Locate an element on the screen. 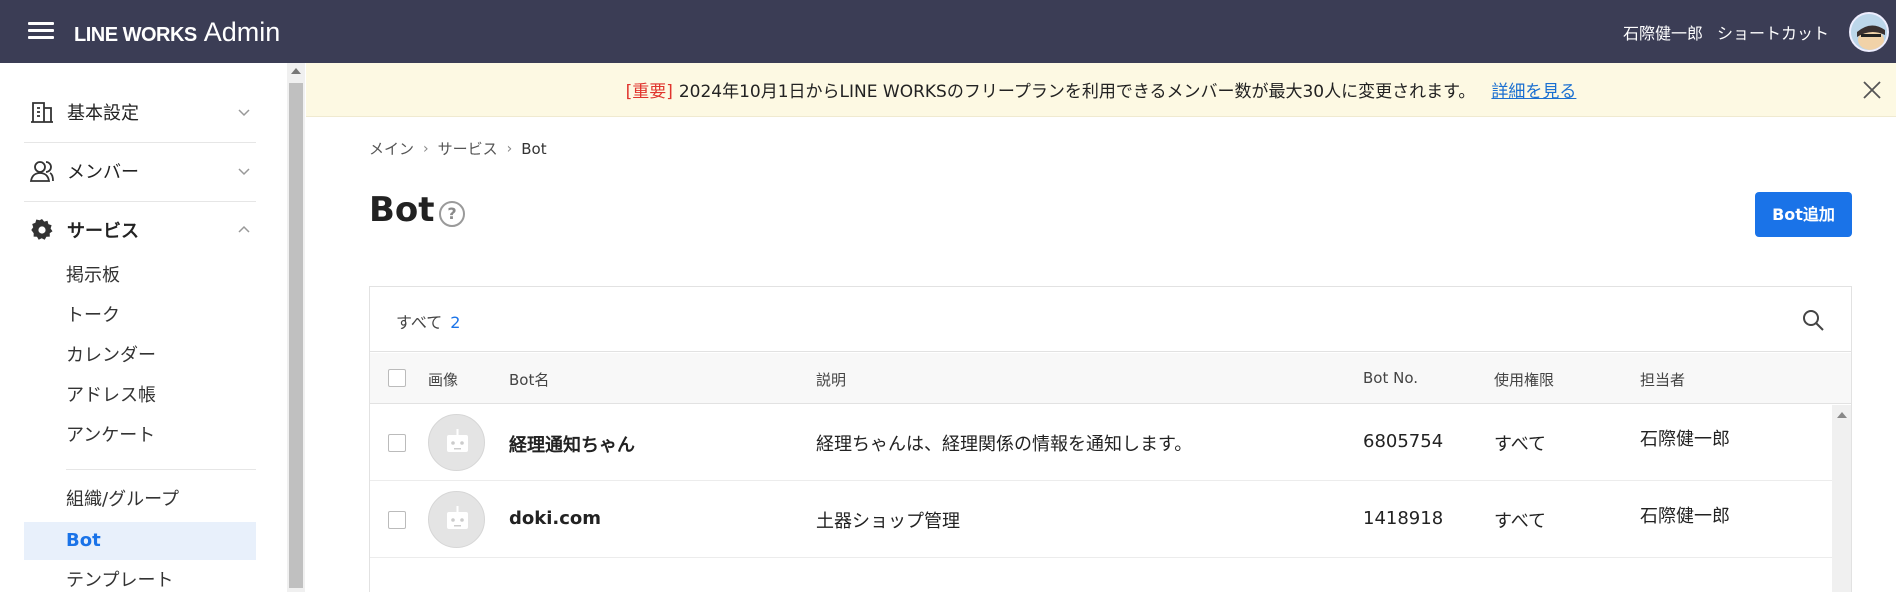  bot-description: 経理ちゃんは、経理関係の情報を通知します。 is located at coordinates (1004, 444).